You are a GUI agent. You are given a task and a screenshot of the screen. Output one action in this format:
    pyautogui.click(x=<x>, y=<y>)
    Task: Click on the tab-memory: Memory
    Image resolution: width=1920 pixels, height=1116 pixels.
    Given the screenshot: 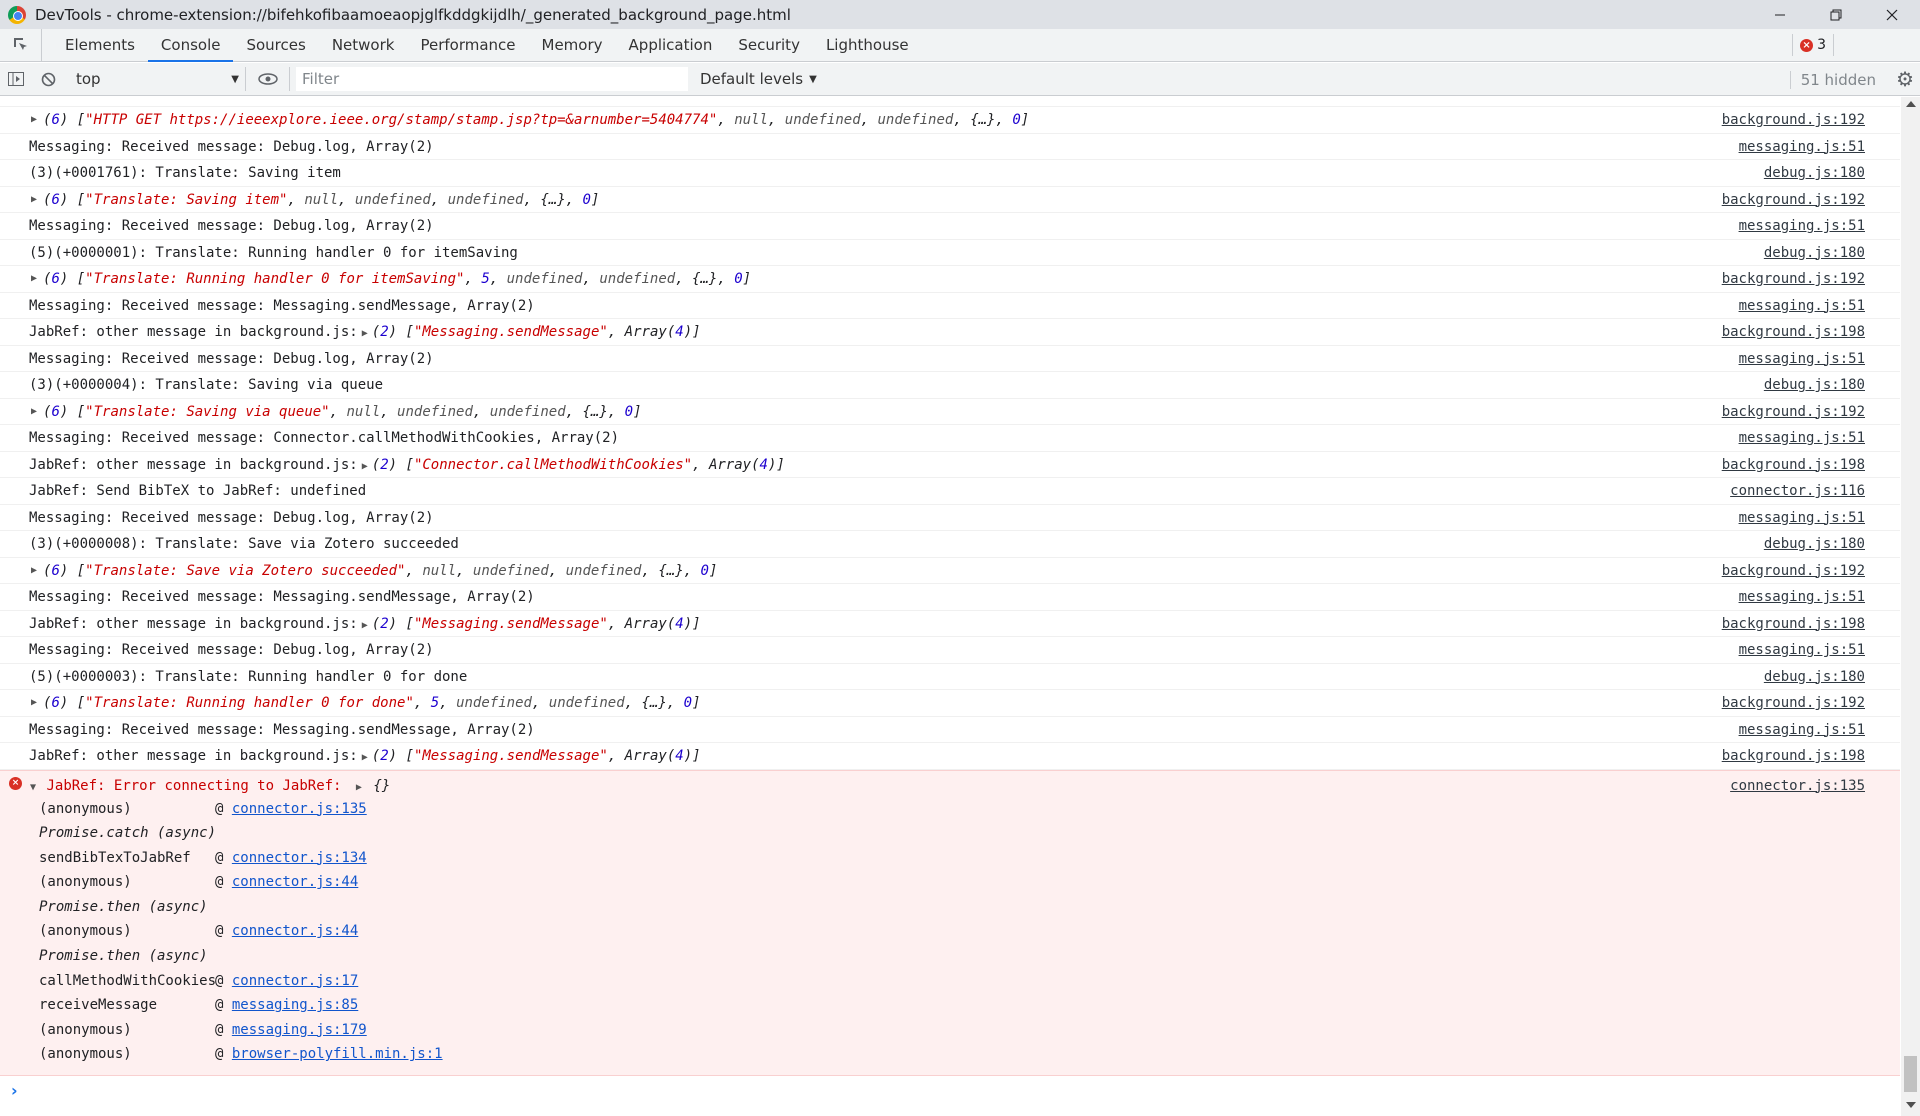 What is the action you would take?
    pyautogui.click(x=572, y=45)
    